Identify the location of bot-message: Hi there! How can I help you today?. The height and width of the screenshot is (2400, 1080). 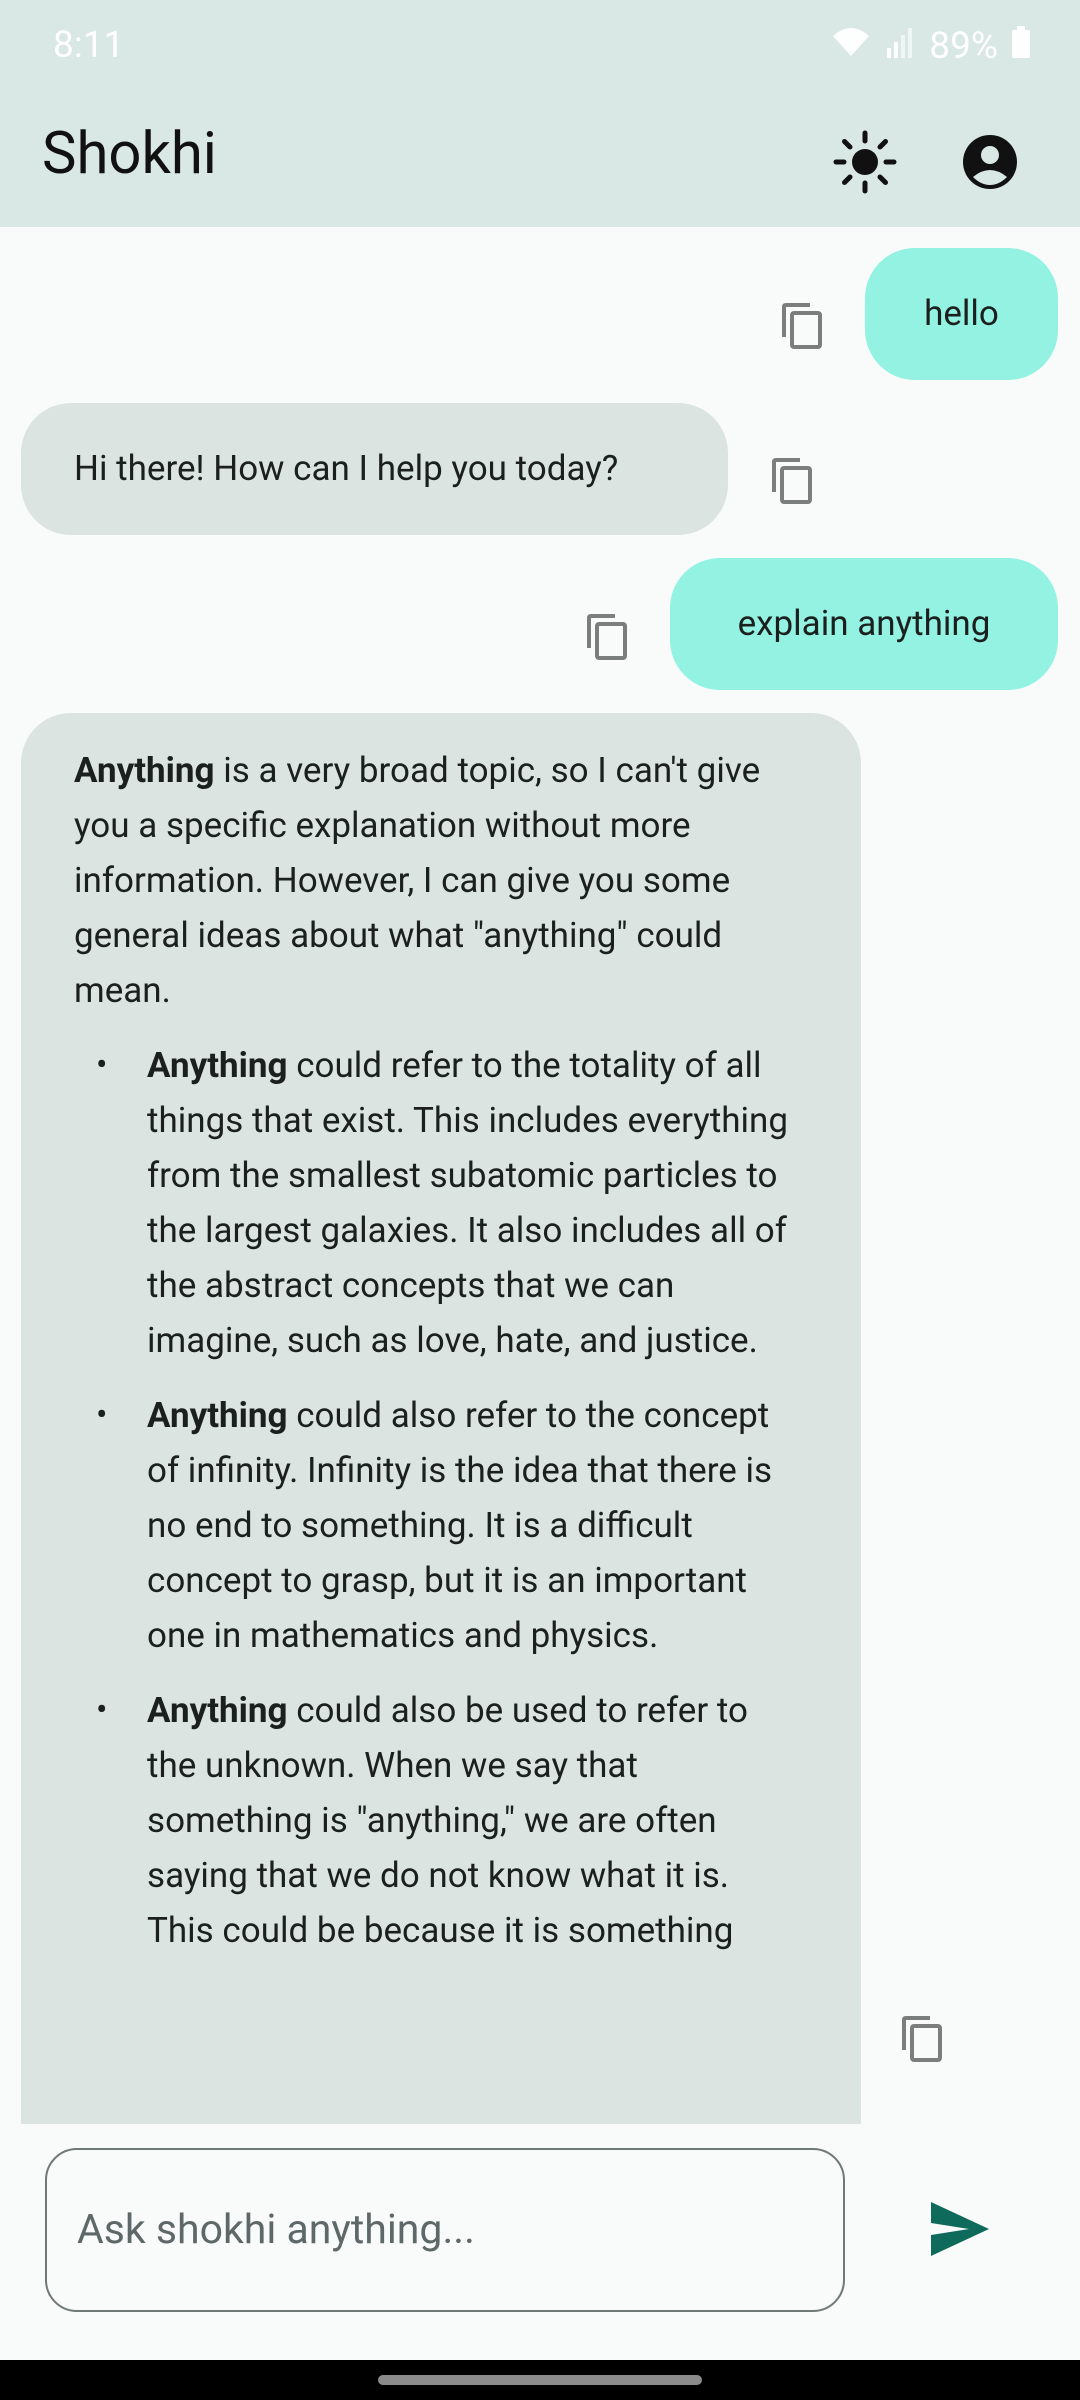
(374, 469).